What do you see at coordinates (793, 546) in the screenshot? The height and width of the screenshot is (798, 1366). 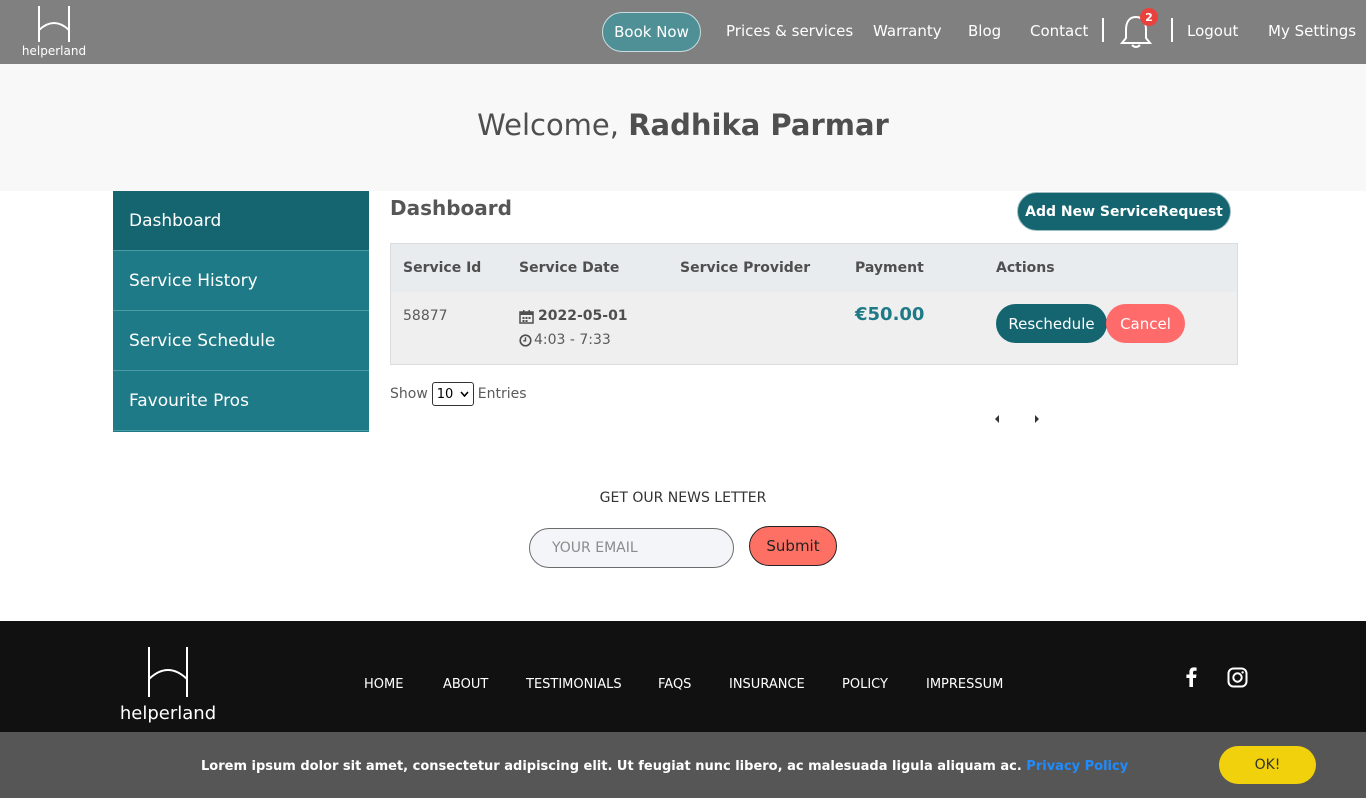 I see `newsletter-submit-button: Submit` at bounding box center [793, 546].